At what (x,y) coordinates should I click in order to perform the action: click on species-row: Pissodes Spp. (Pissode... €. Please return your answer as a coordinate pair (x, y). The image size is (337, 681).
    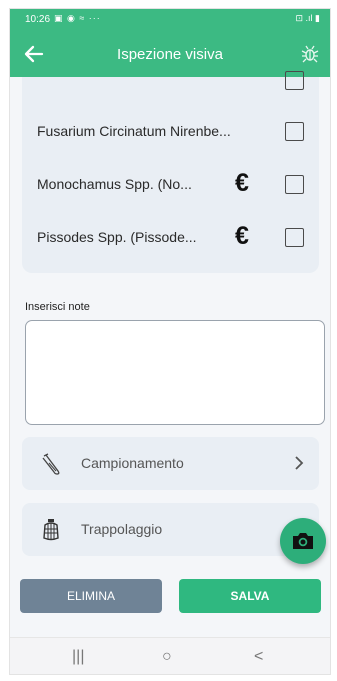
    Looking at the image, I should click on (170, 238).